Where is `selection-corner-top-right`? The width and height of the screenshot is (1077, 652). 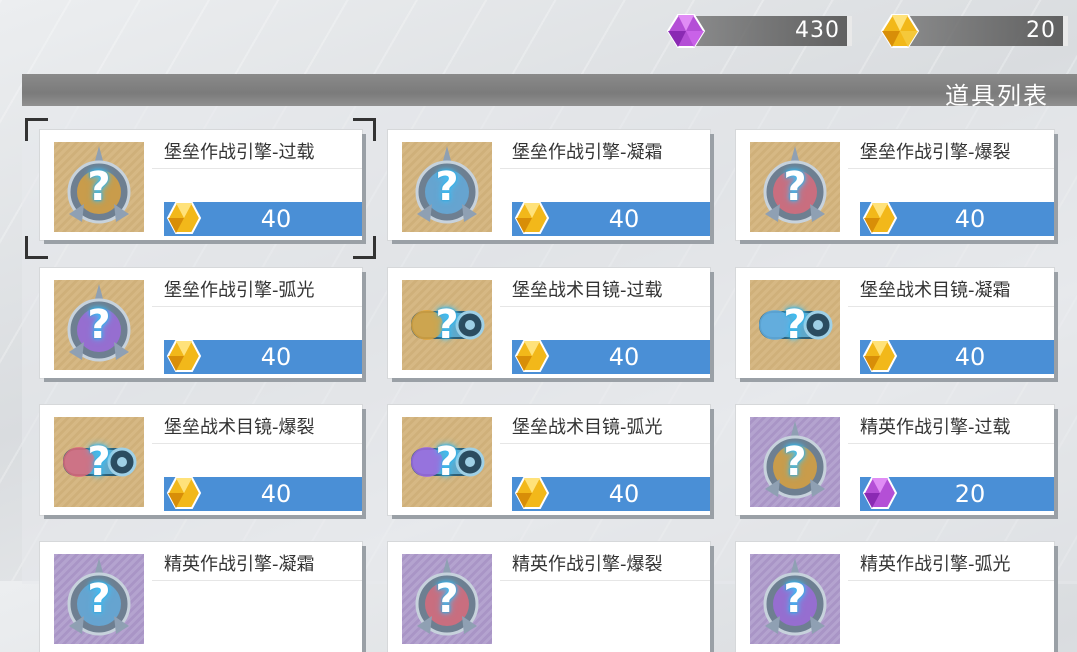
selection-corner-top-right is located at coordinates (364, 129).